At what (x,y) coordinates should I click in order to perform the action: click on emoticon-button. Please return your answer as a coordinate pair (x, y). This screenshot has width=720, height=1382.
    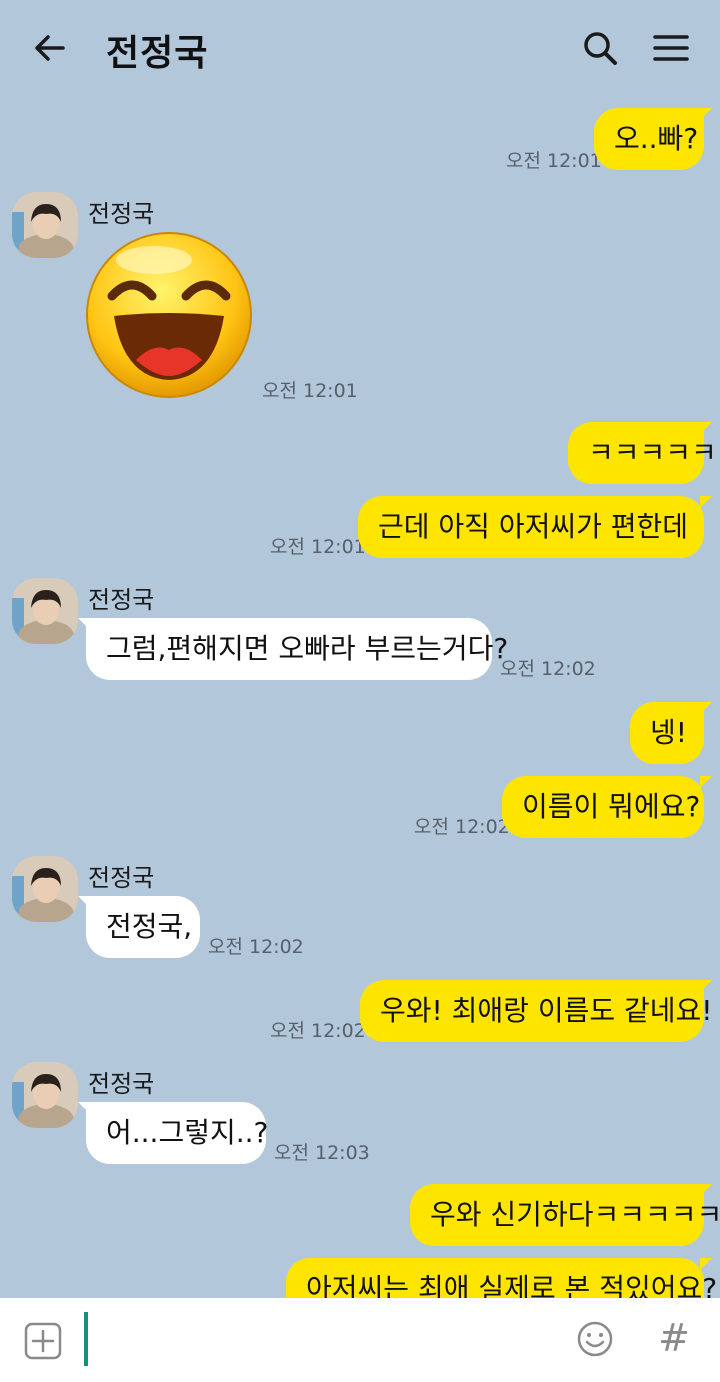
    Looking at the image, I should click on (595, 1339).